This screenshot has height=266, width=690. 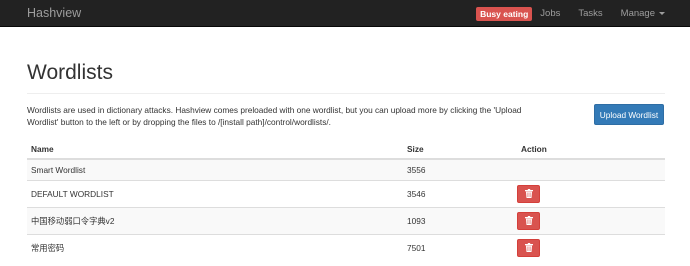 I want to click on column-header-action: Action, so click(x=591, y=150).